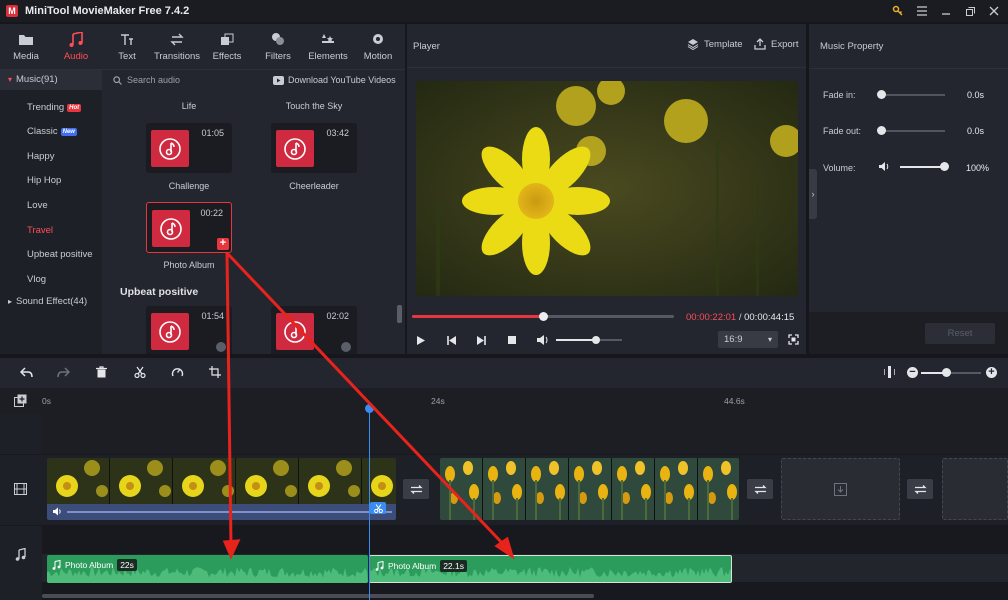 This screenshot has height=600, width=1008. I want to click on timeline-scrollbar, so click(318, 596).